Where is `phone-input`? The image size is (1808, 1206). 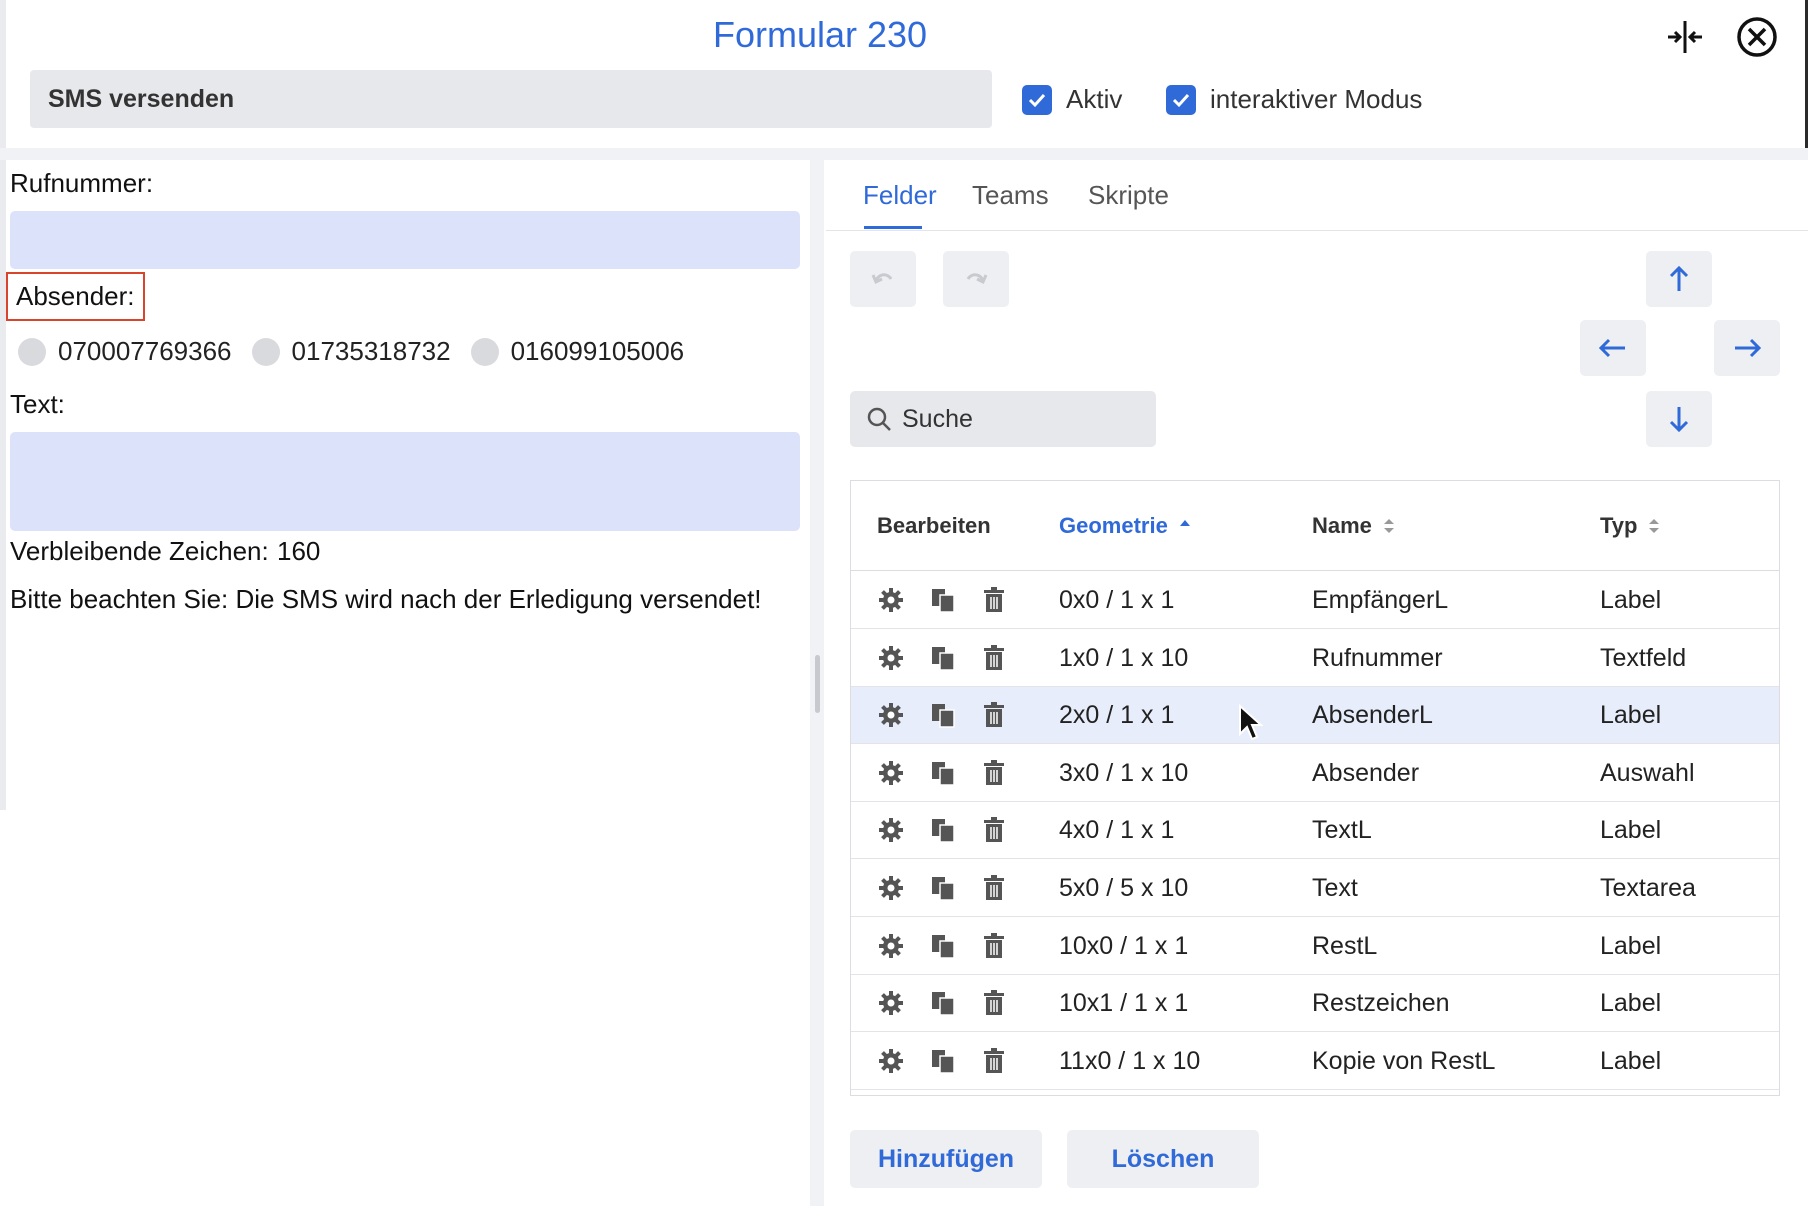
phone-input is located at coordinates (405, 240).